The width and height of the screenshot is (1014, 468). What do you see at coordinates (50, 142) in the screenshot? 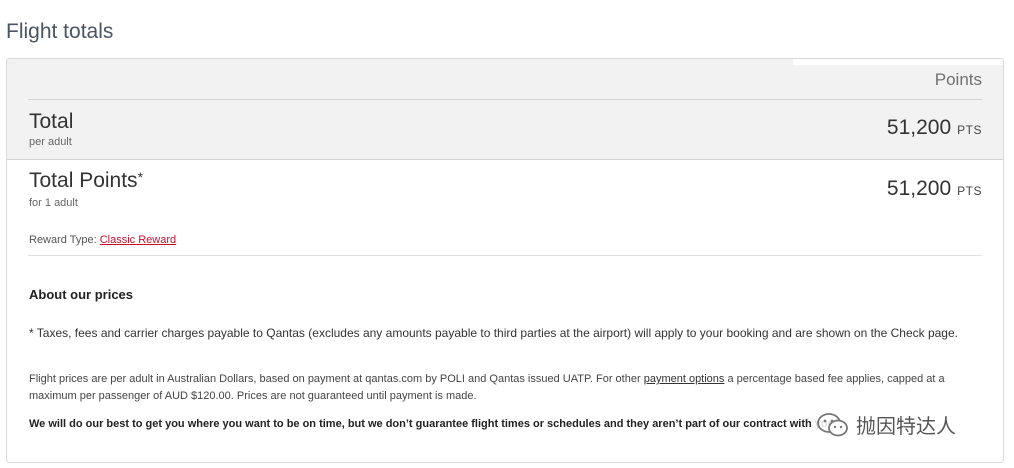
I see `total-sublabel: per adult` at bounding box center [50, 142].